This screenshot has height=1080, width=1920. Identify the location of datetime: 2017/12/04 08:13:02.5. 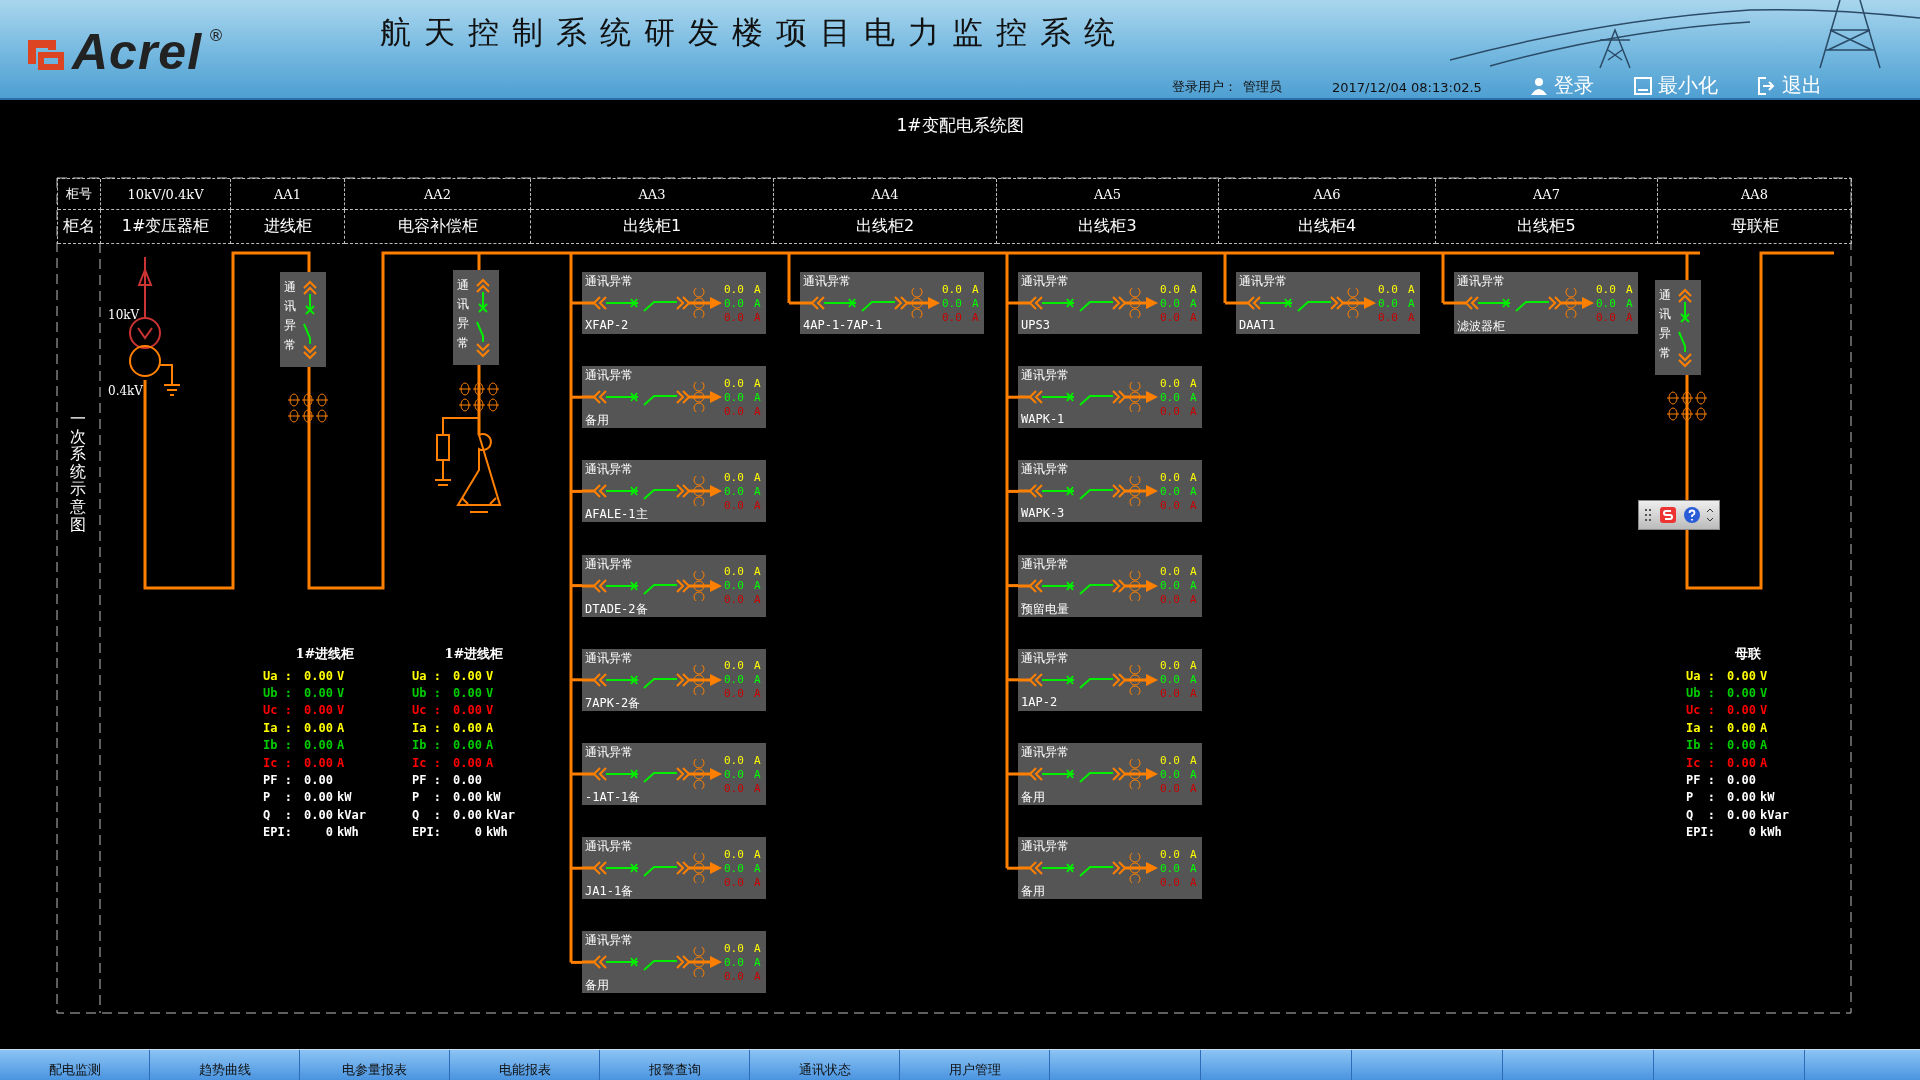
(1407, 87).